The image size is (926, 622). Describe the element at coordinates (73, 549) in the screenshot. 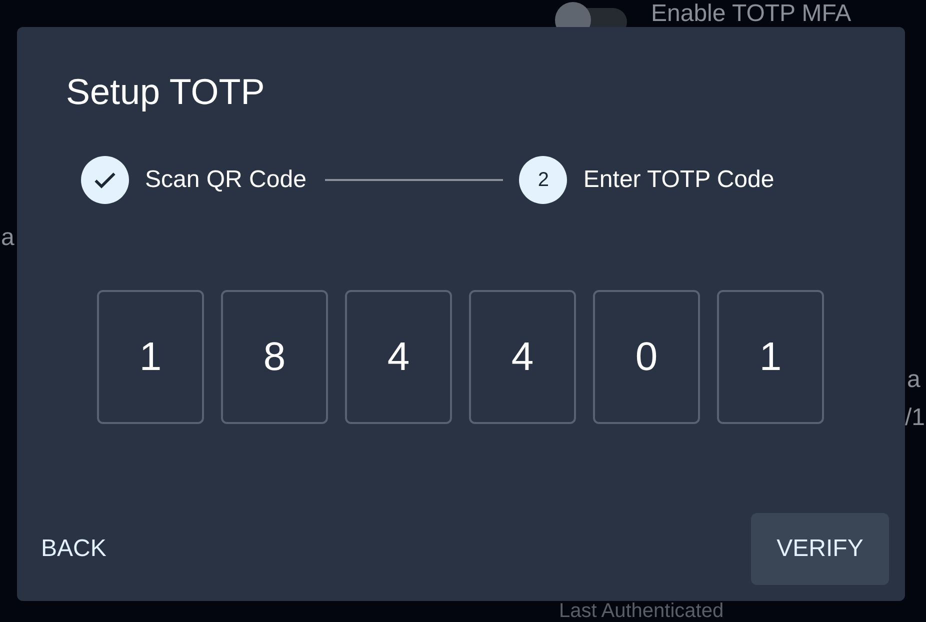

I see `back-button: BACK` at that location.